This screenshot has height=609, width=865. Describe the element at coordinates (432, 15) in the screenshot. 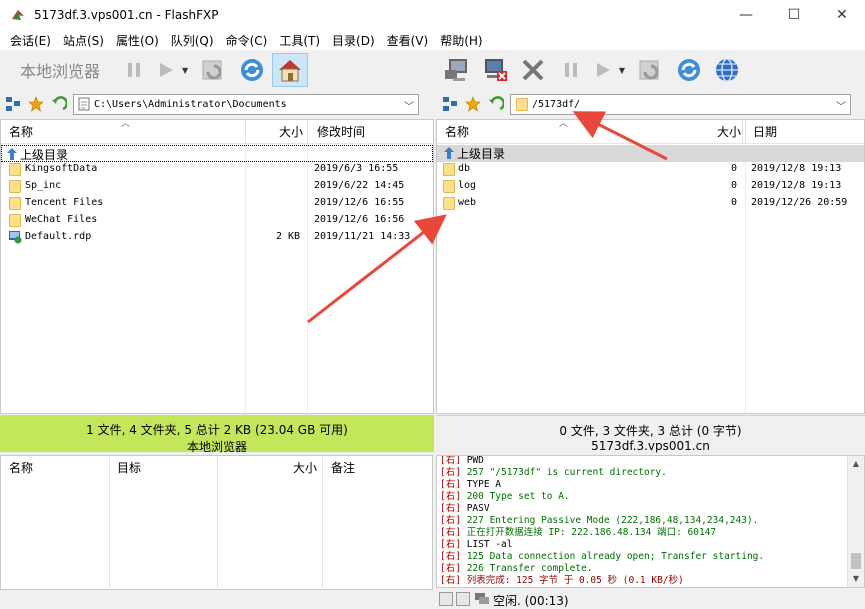

I see `title-bar: 5173df.3.vps001.cn - FlashFXP — ☐ ✕` at that location.